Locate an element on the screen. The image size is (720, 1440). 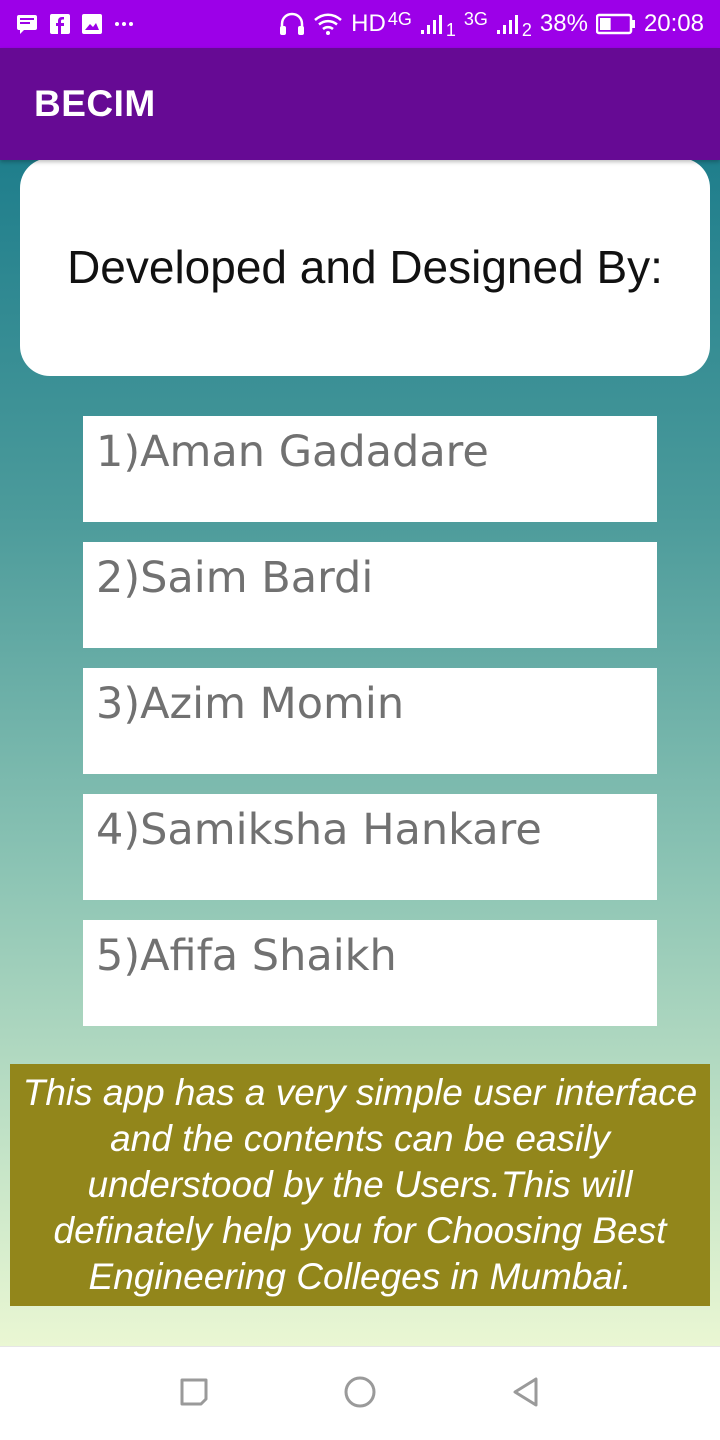
wifi-icon is located at coordinates (328, 24).